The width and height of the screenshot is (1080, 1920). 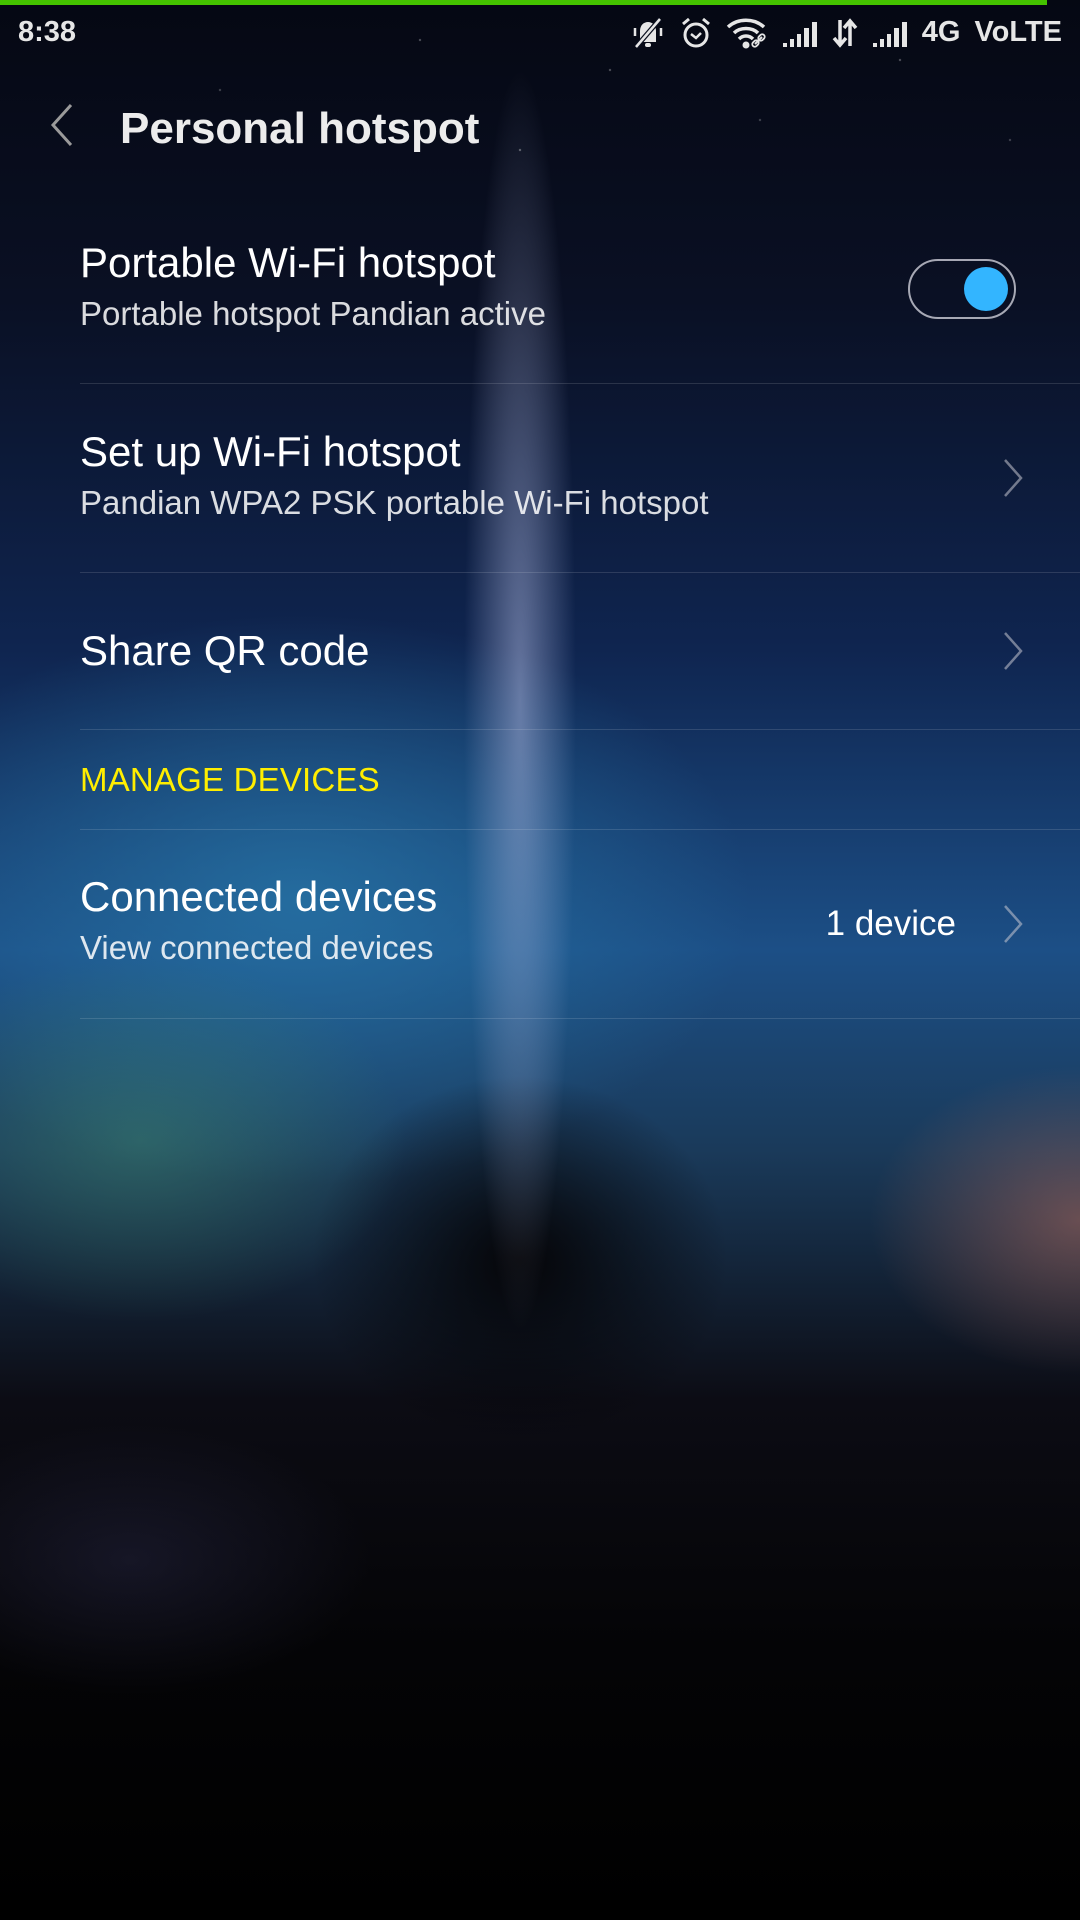 What do you see at coordinates (696, 33) in the screenshot?
I see `alarm-clock-icon` at bounding box center [696, 33].